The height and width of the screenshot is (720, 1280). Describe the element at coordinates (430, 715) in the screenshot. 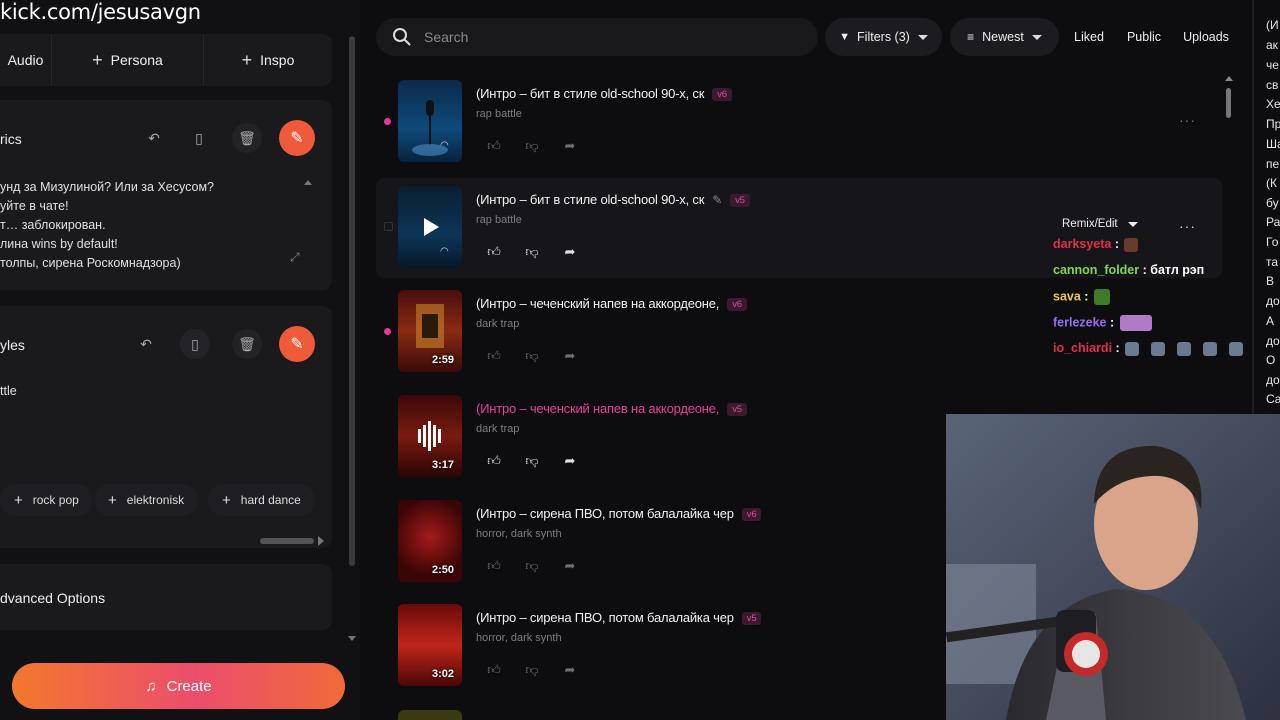

I see `track-cover` at that location.